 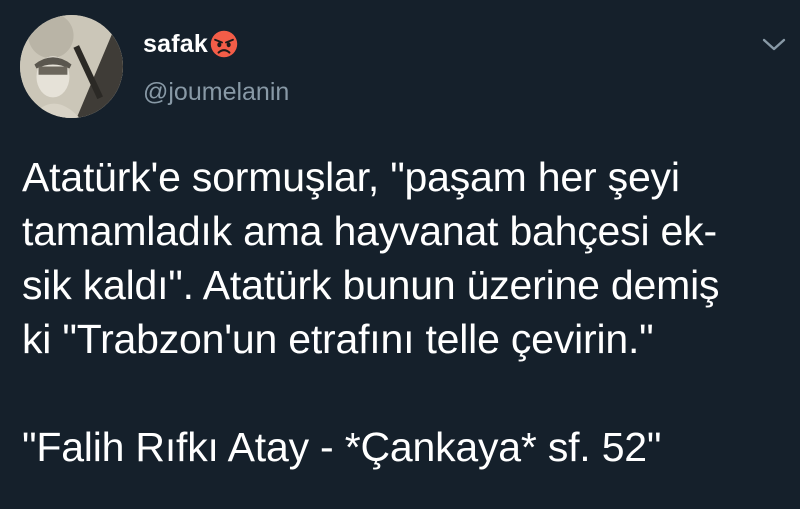 What do you see at coordinates (774, 45) in the screenshot?
I see `chevron-down-icon` at bounding box center [774, 45].